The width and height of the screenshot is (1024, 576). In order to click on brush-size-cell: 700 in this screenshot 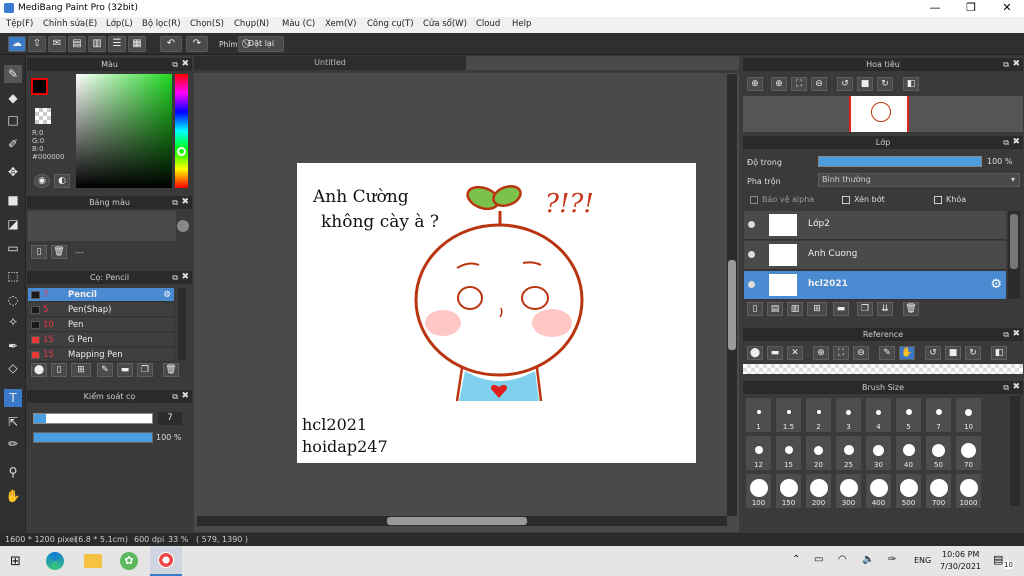, I will do `click(938, 491)`.